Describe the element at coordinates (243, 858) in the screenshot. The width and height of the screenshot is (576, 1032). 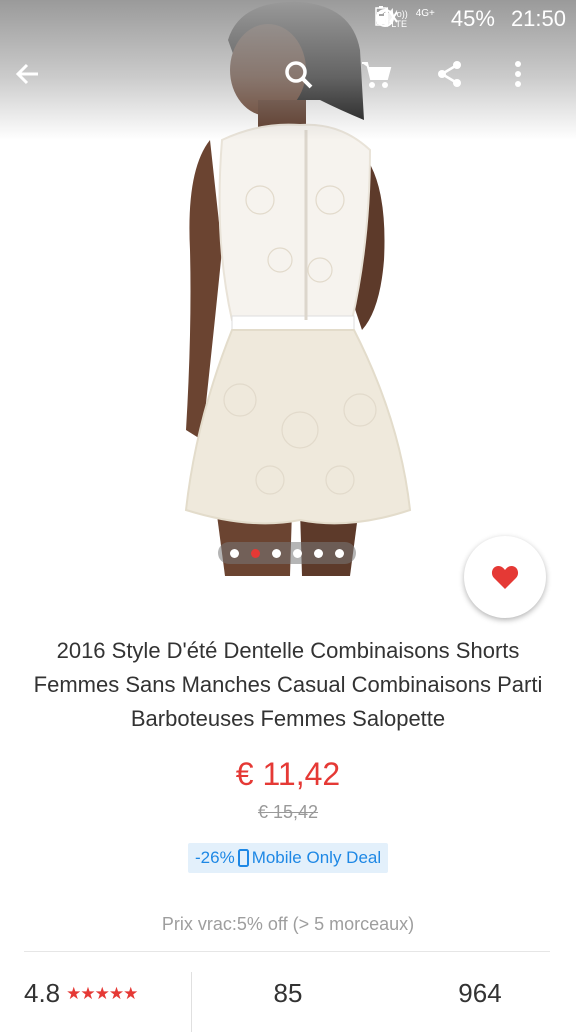
I see `phone-icon` at that location.